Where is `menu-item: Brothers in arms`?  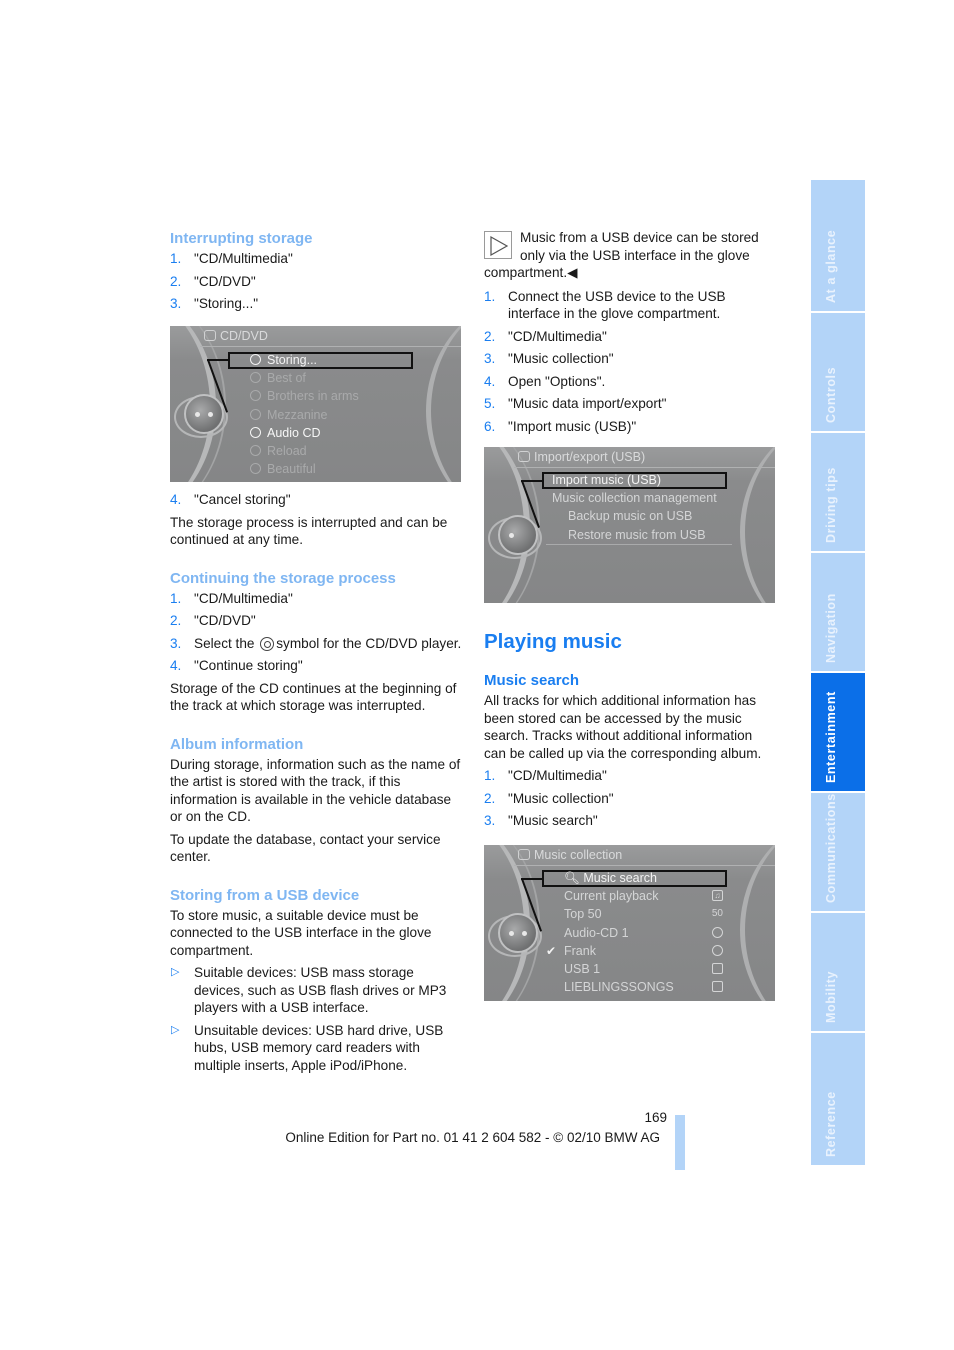
menu-item: Brothers in arms is located at coordinates (320, 396).